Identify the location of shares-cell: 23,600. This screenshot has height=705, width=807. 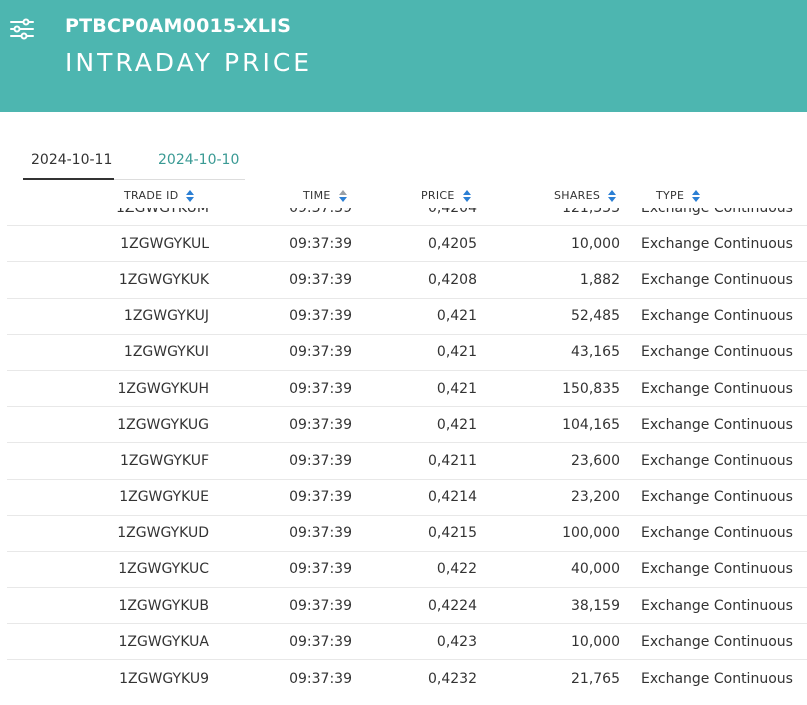
(595, 460).